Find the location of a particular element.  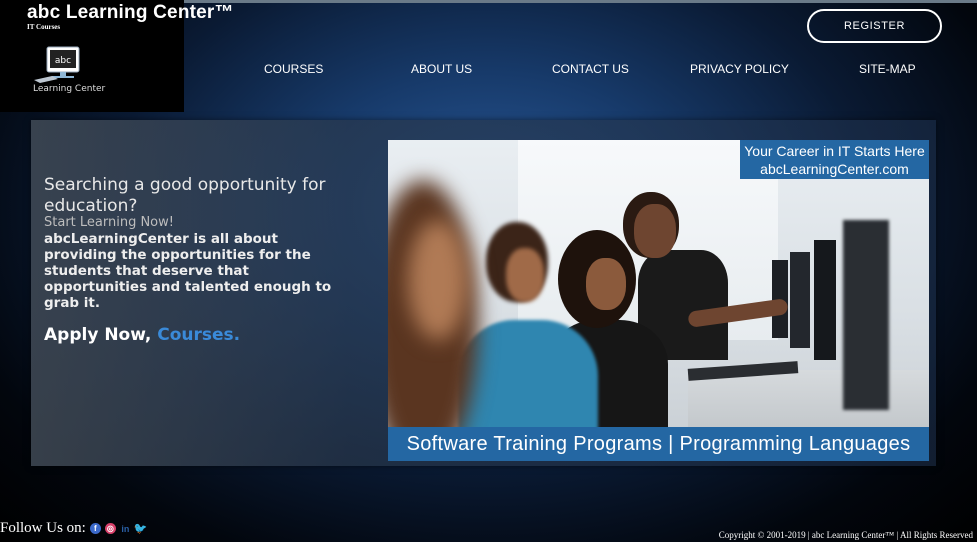

linkedin-icon: in is located at coordinates (125, 528).